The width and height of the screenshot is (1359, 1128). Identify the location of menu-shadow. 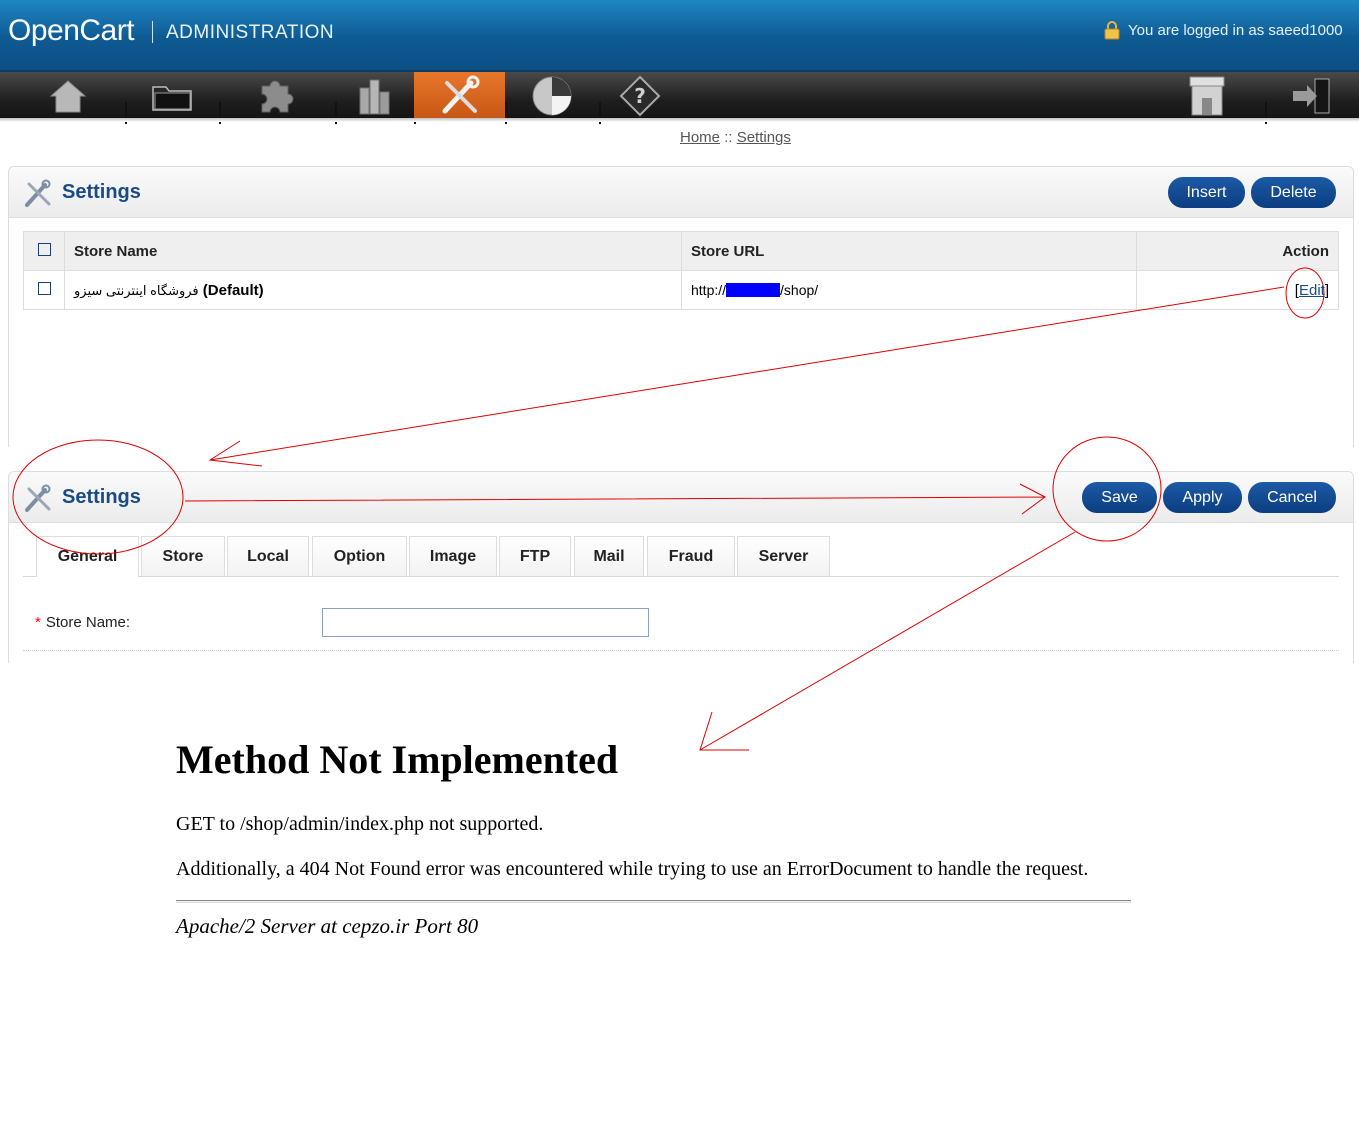
(679, 120).